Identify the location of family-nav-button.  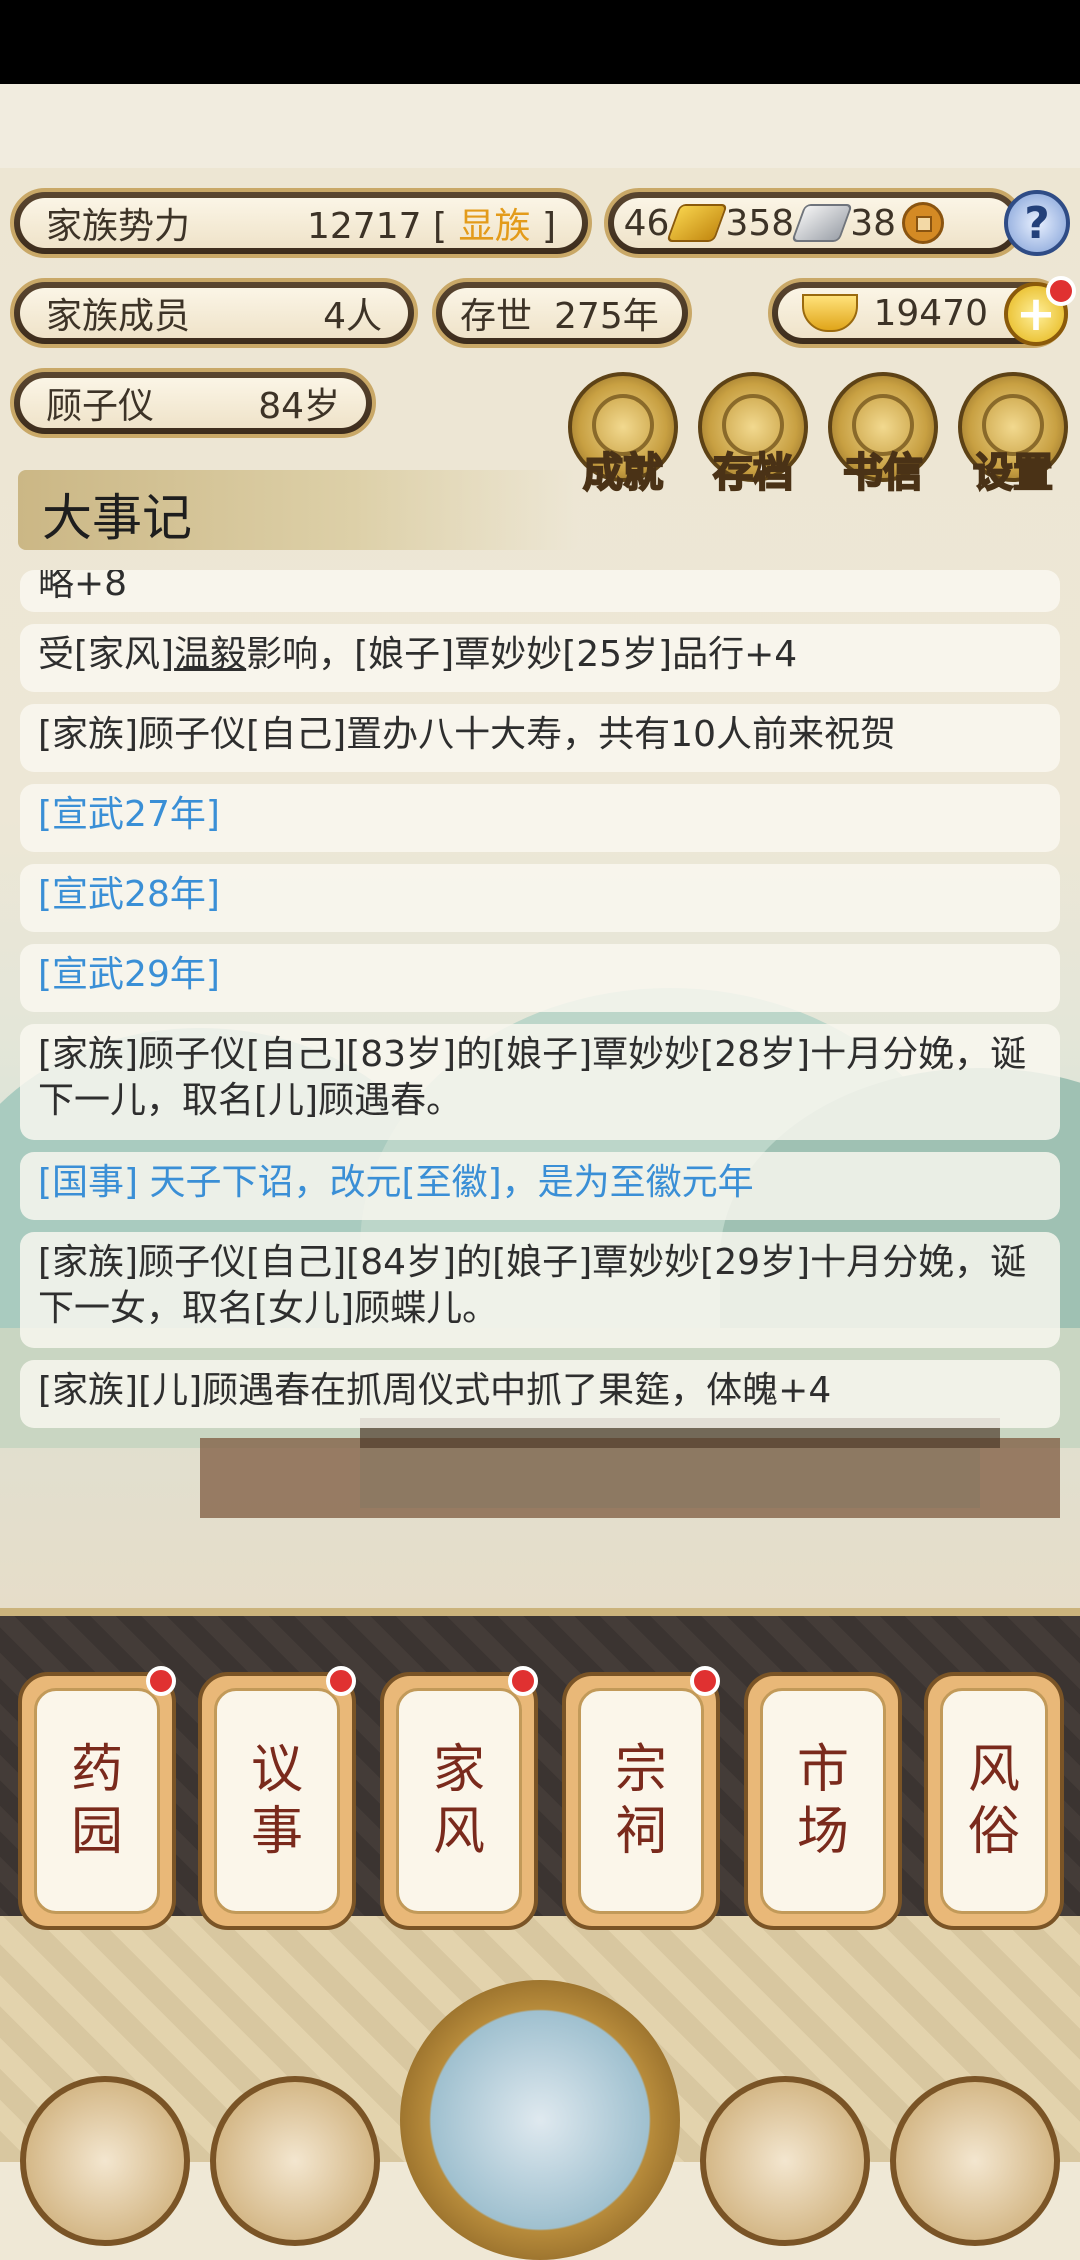
(975, 2161).